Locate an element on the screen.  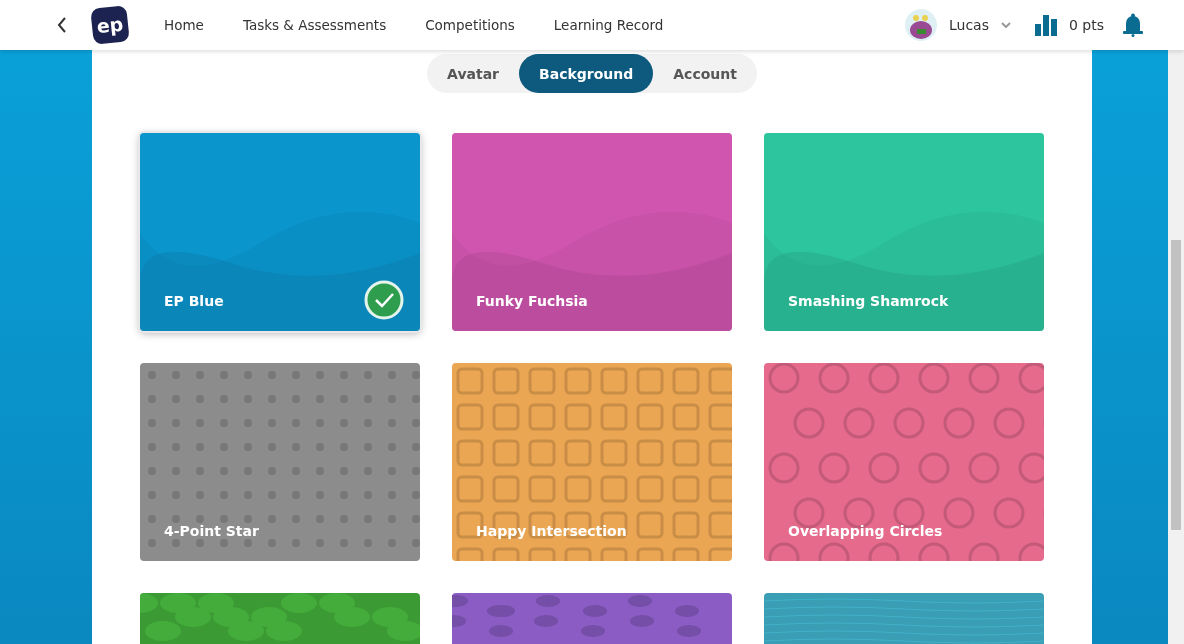
nav-link: Competitions is located at coordinates (470, 25).